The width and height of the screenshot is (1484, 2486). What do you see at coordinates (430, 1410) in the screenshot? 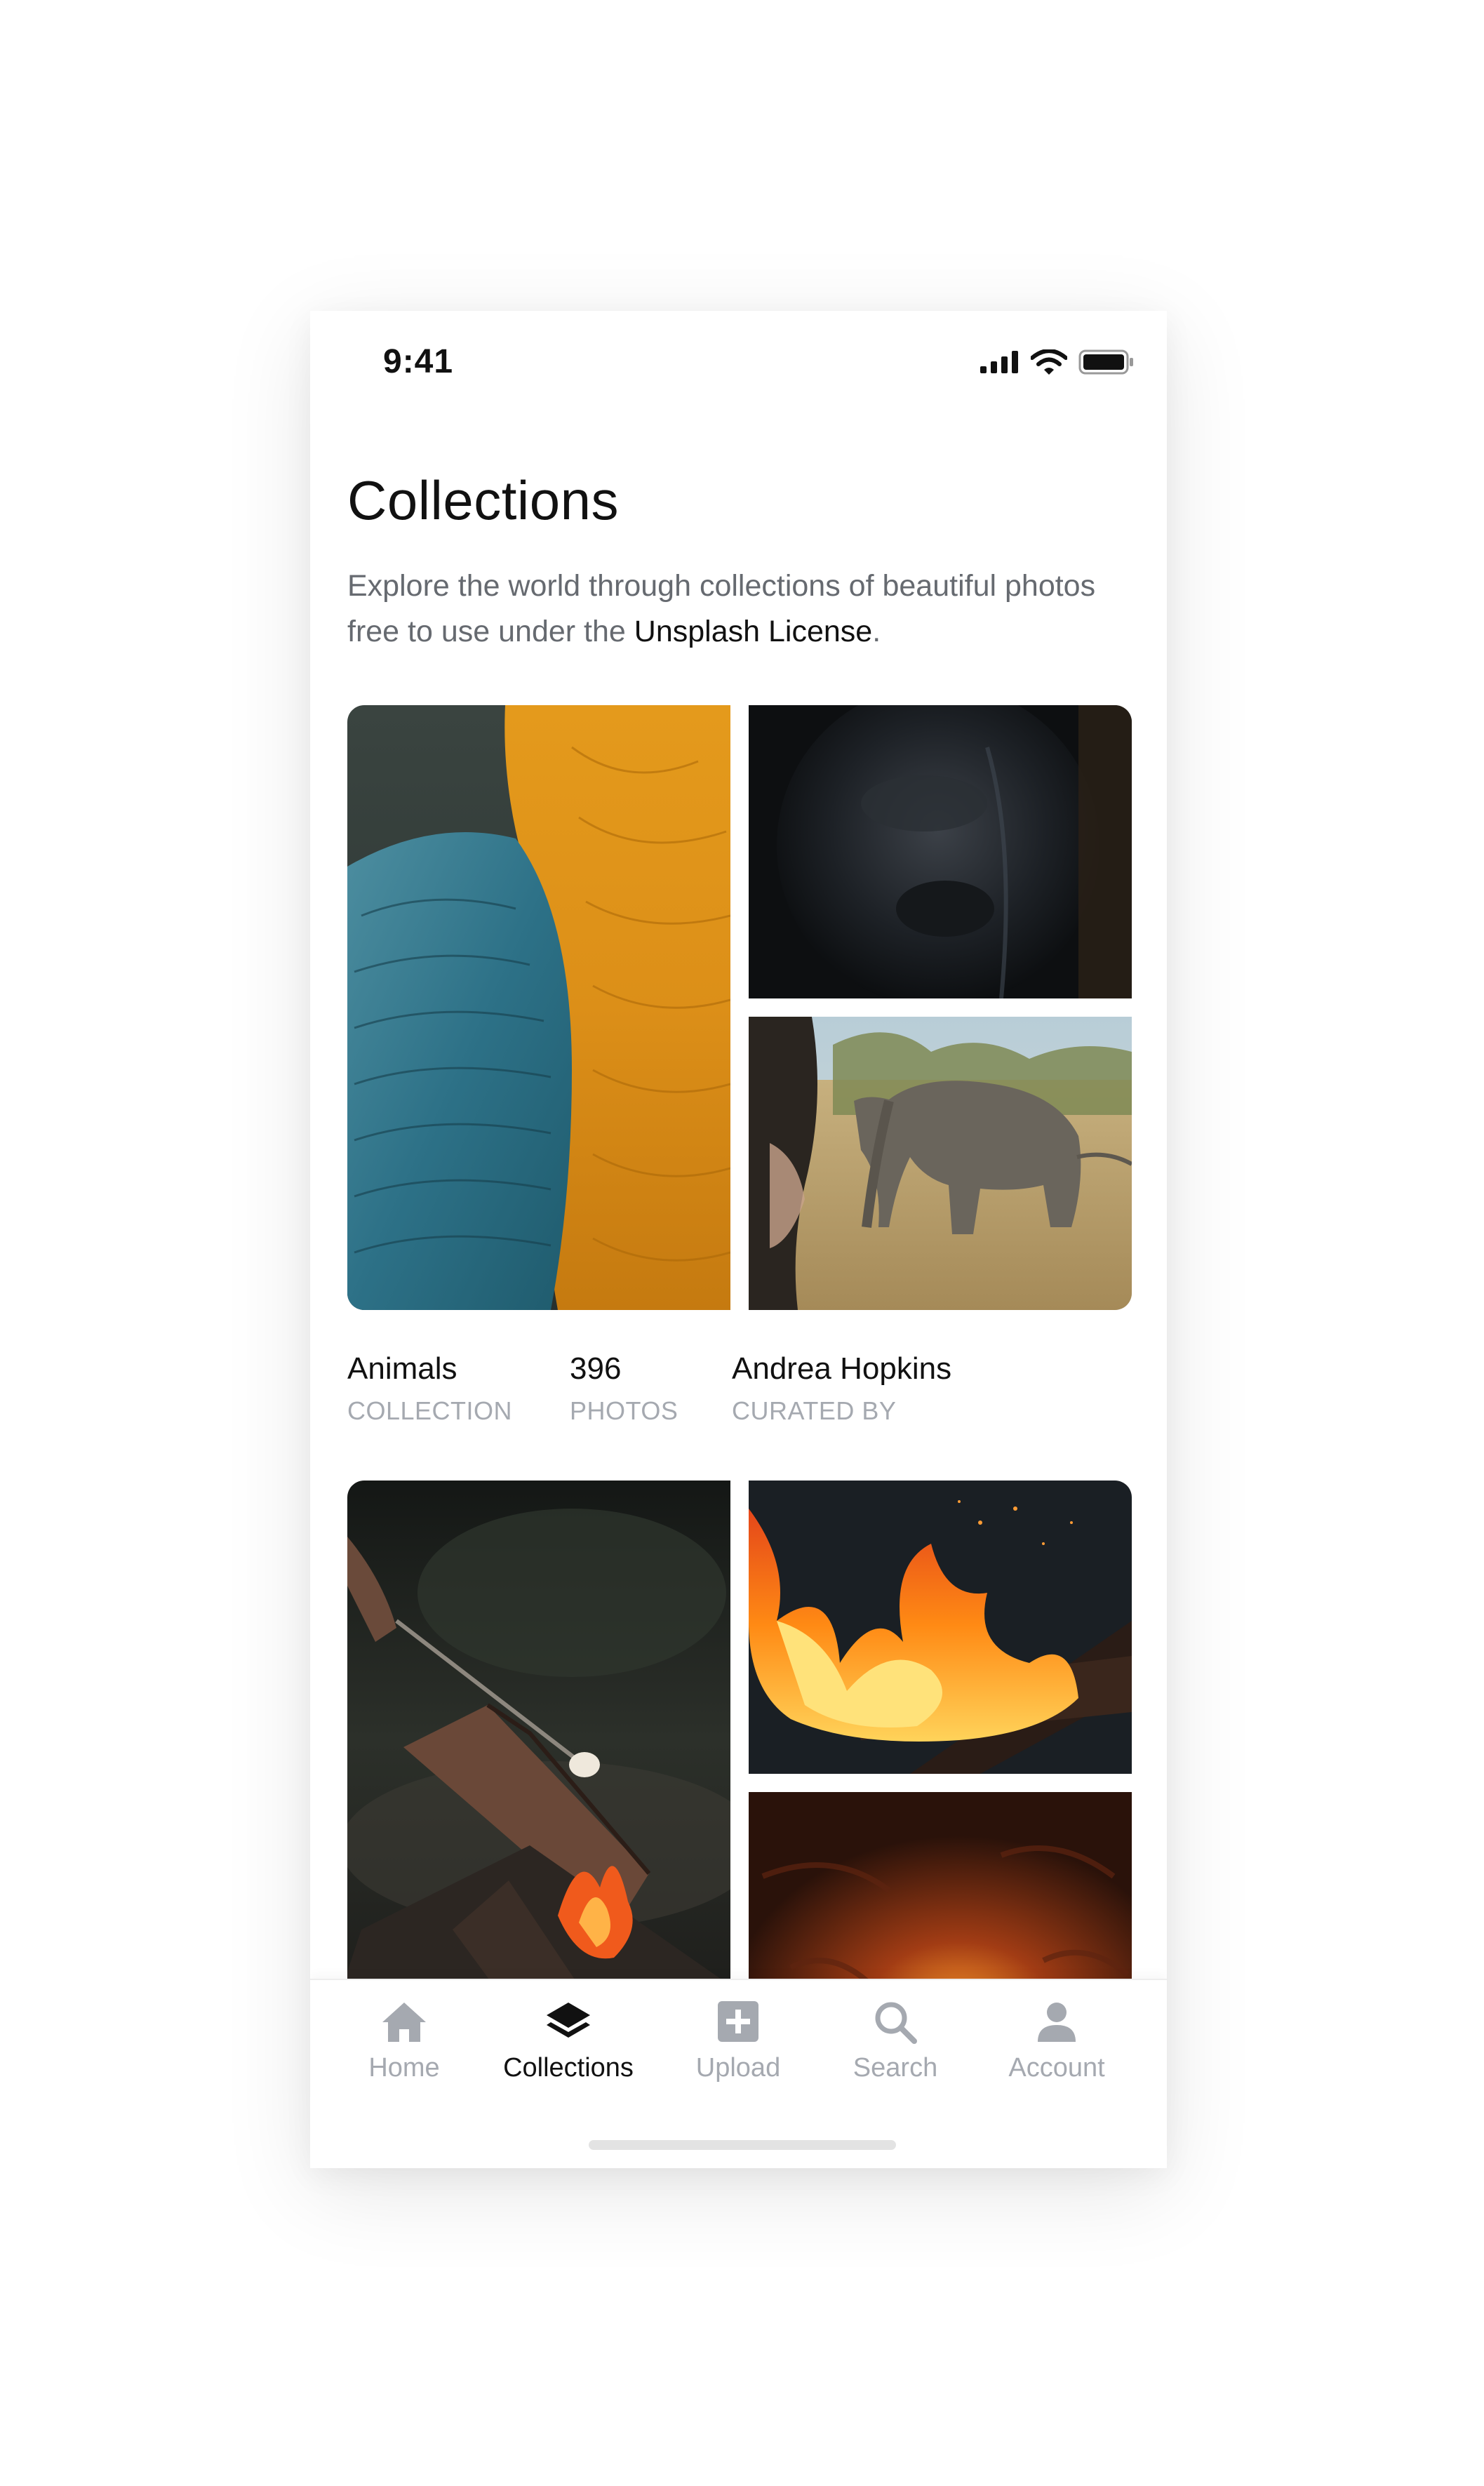
I see `collection-label: COLLECTION` at bounding box center [430, 1410].